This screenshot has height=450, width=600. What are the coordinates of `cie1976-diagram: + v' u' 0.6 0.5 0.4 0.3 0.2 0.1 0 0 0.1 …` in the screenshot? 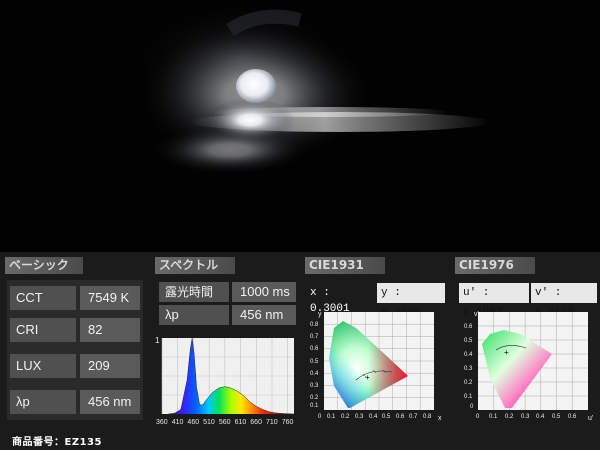 It's located at (528, 366).